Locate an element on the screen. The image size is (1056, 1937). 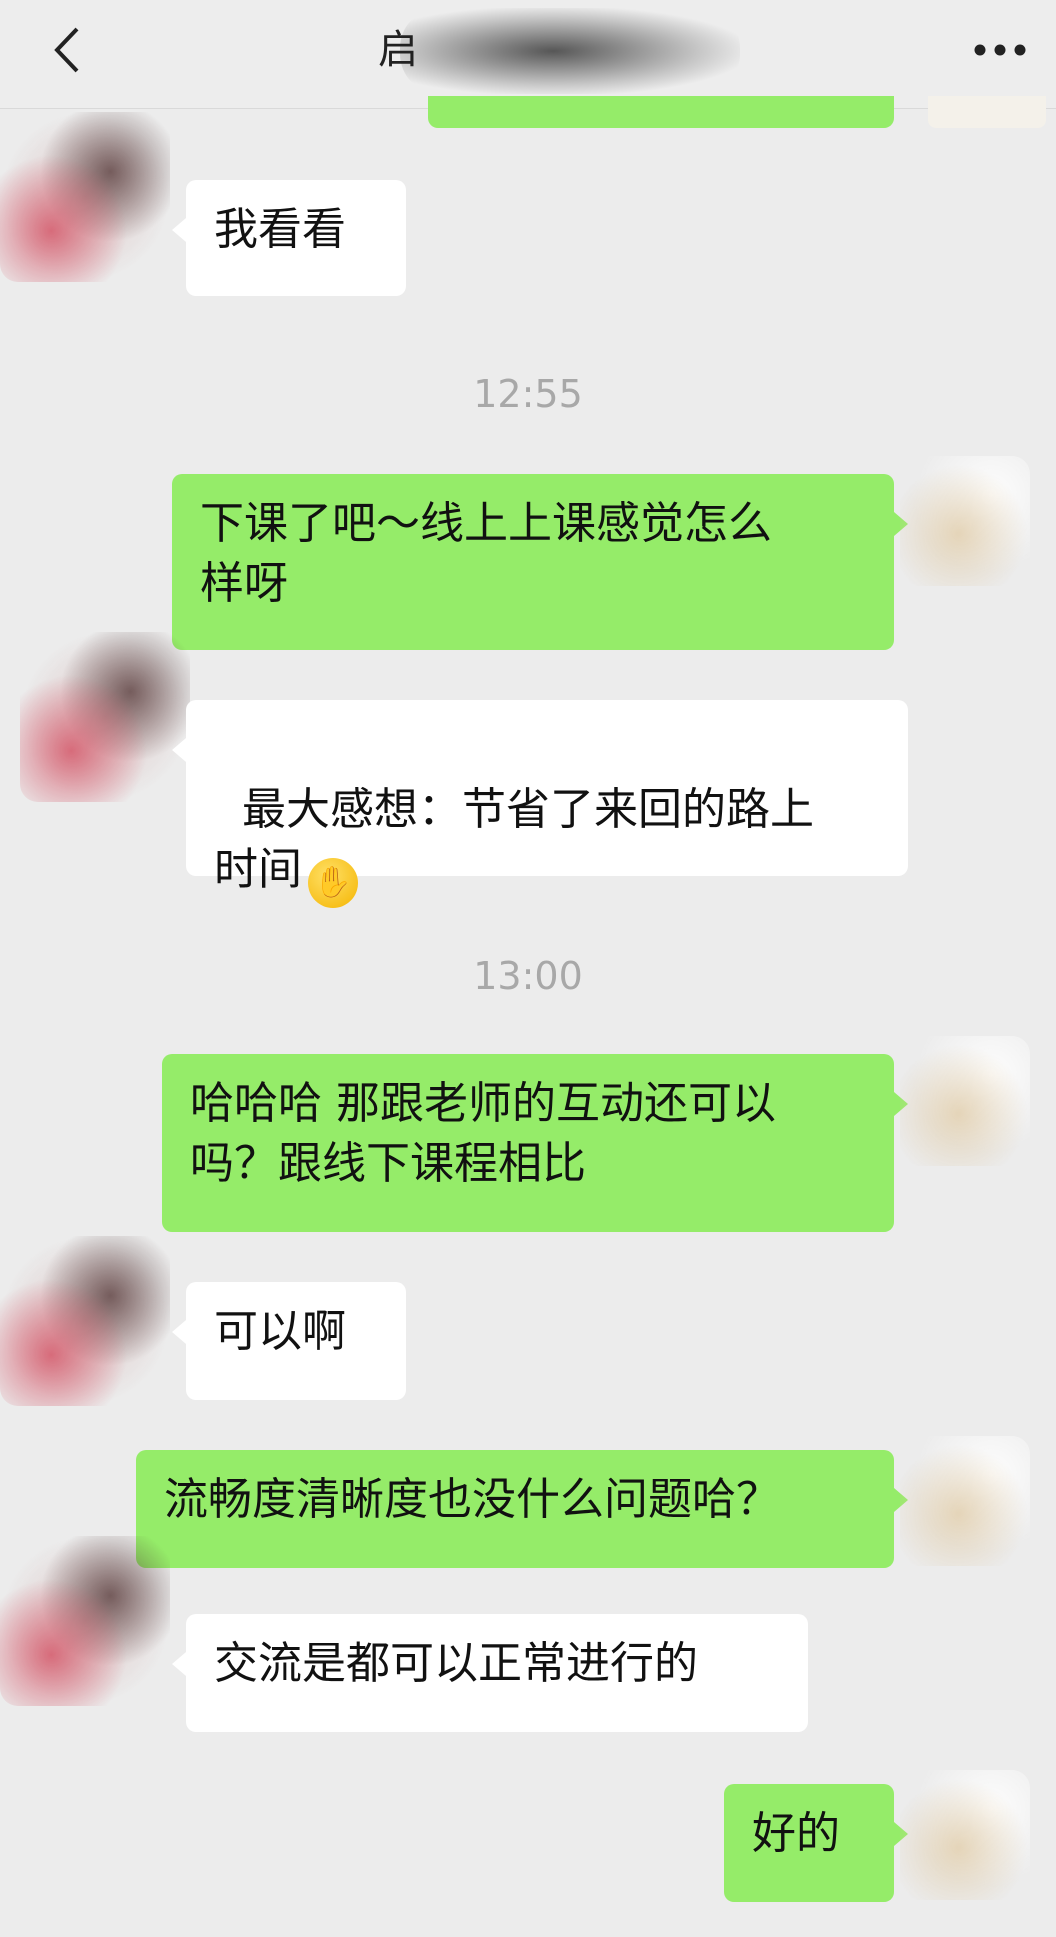
incoming-message-bubble: 我看看 is located at coordinates (289, 238).